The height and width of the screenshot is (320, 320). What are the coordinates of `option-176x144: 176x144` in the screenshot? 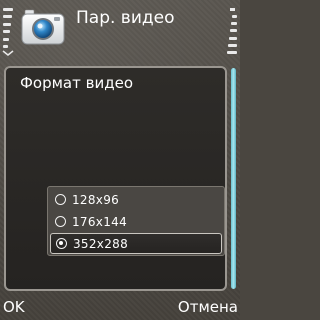 It's located at (136, 221).